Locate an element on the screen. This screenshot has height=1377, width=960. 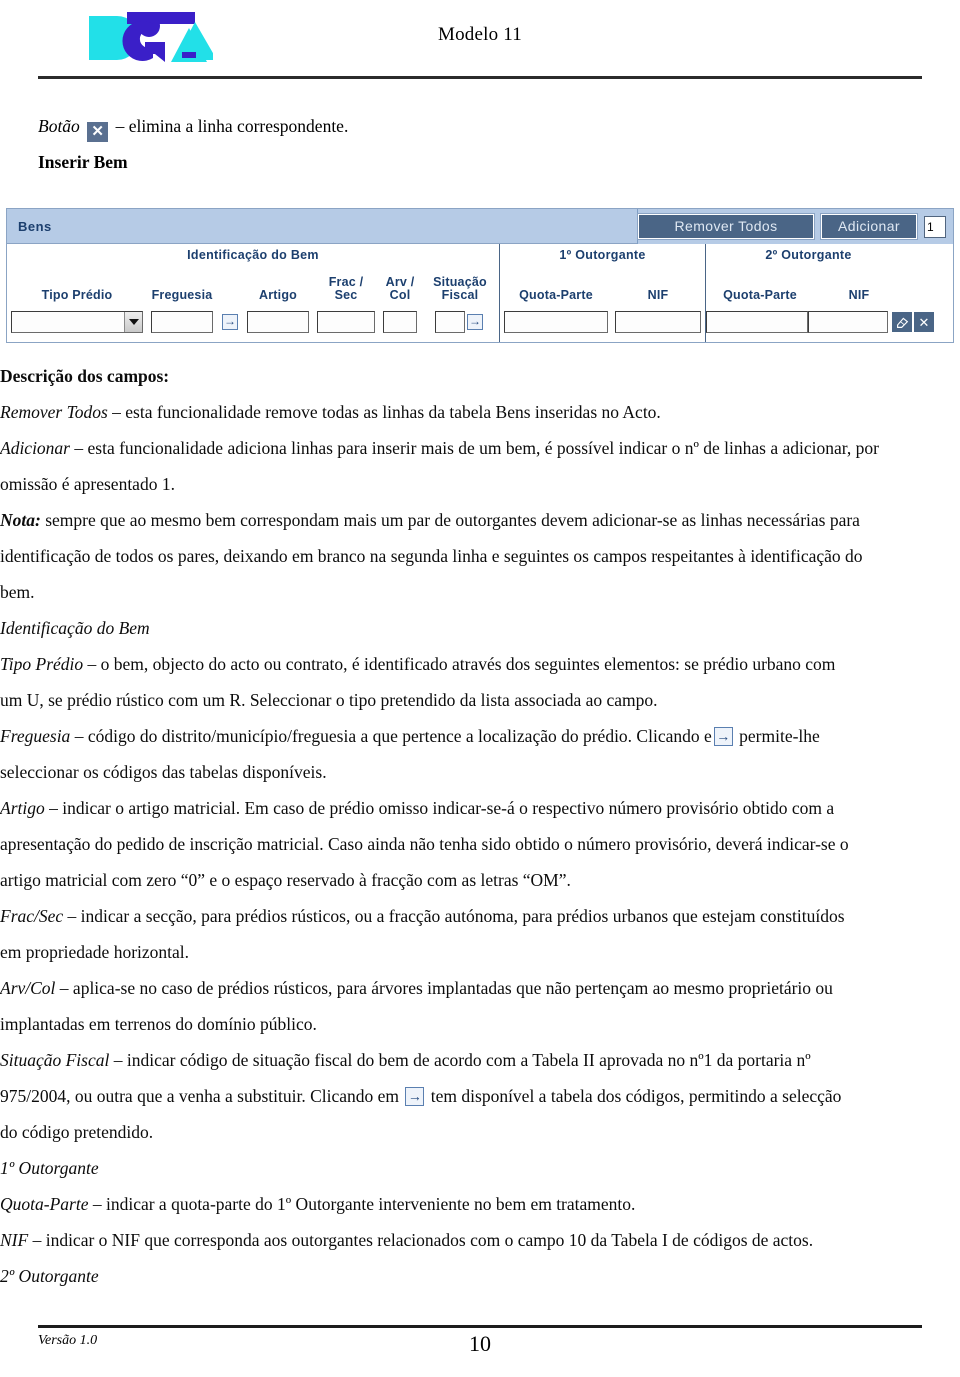
heading-descricao-dos-campos: Descrição dos campos: is located at coordinates (85, 376).